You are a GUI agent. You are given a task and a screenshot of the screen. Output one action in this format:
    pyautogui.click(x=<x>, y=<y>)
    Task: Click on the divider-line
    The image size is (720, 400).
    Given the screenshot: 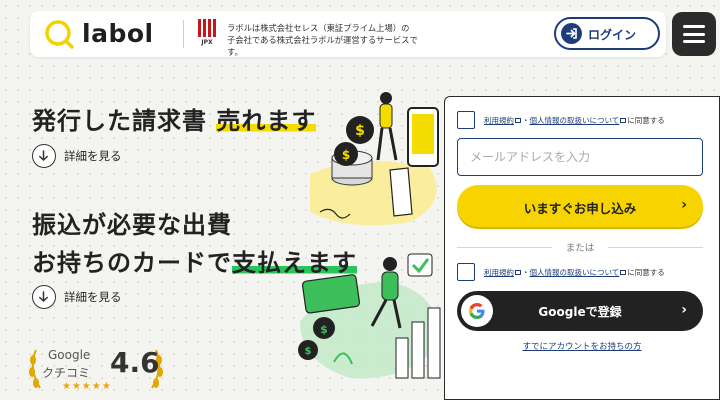 What is the action you would take?
    pyautogui.click(x=655, y=247)
    